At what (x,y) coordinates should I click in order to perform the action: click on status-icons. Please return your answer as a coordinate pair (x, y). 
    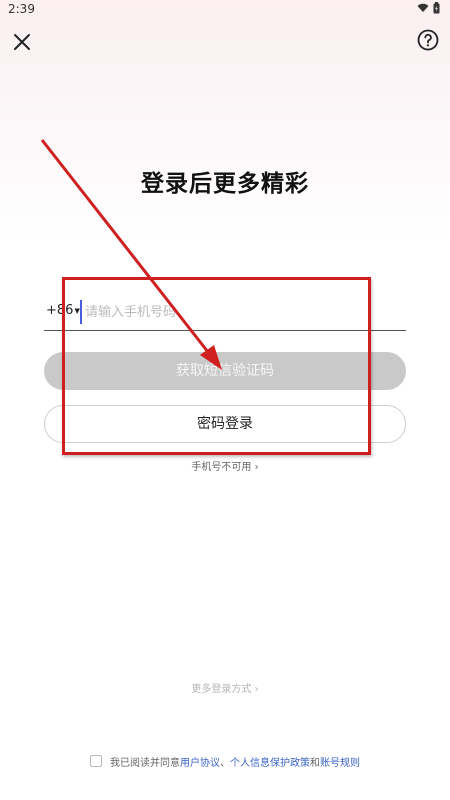
    Looking at the image, I should click on (428, 8).